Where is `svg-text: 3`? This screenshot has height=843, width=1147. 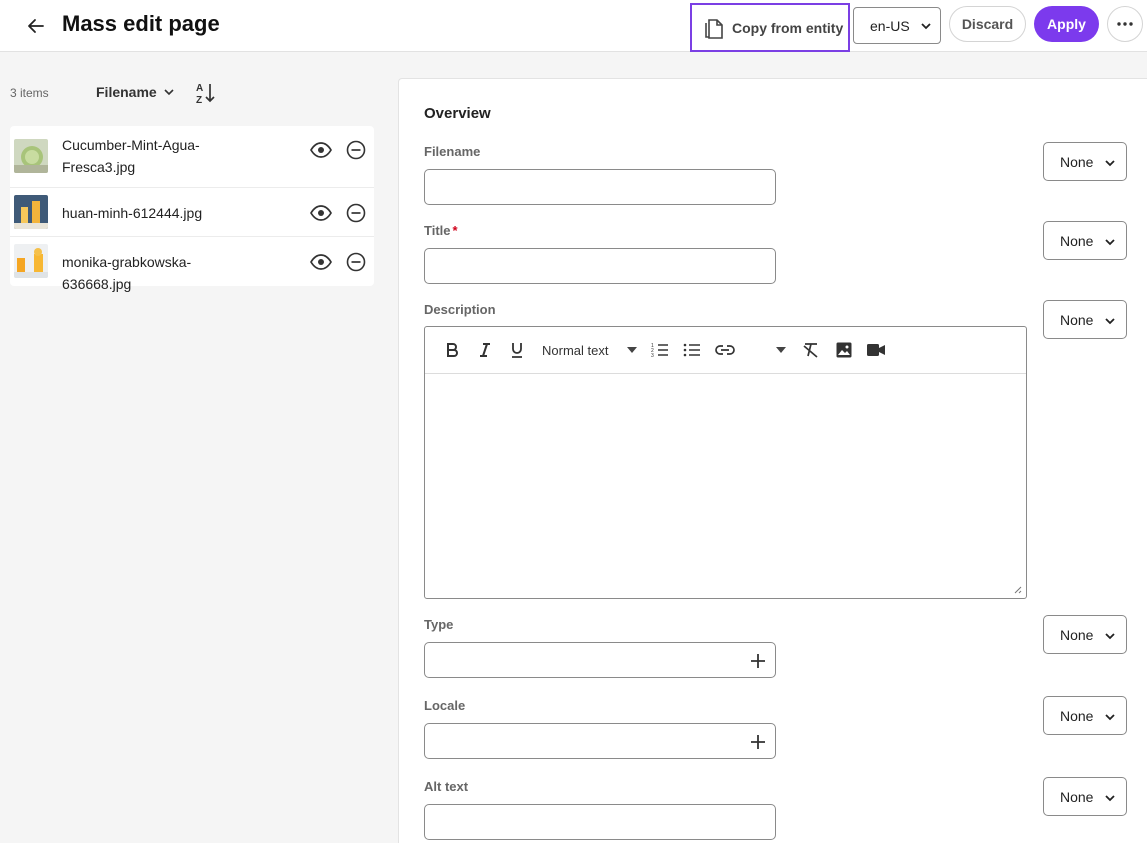
svg-text: 3 is located at coordinates (652, 355).